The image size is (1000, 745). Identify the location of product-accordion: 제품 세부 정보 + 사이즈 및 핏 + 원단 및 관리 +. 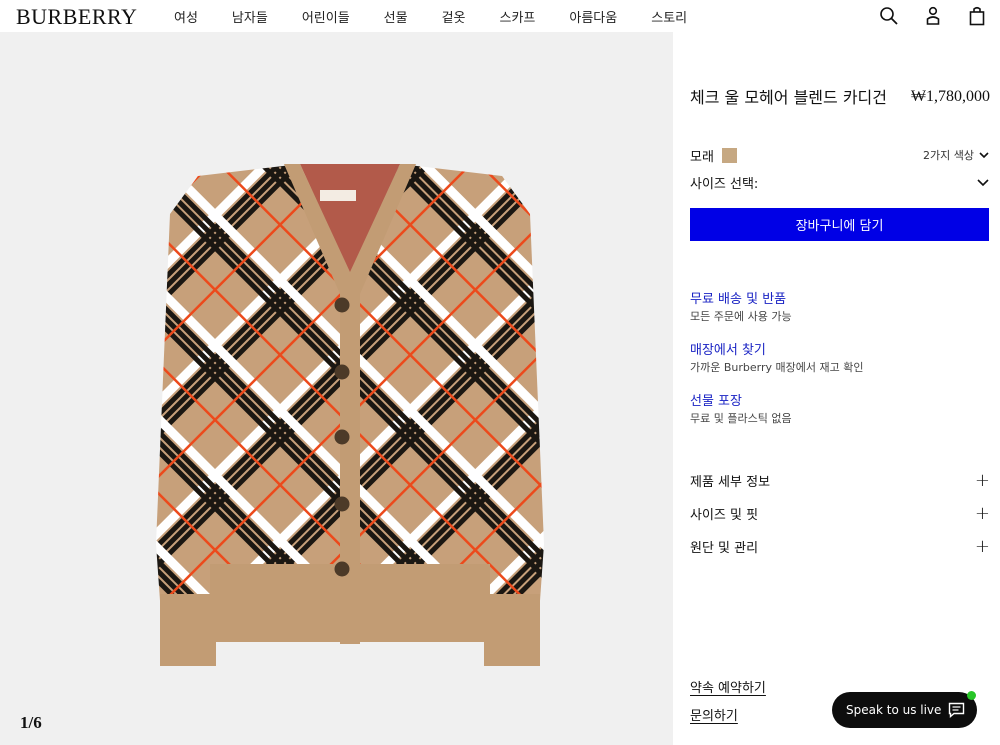
(840, 513).